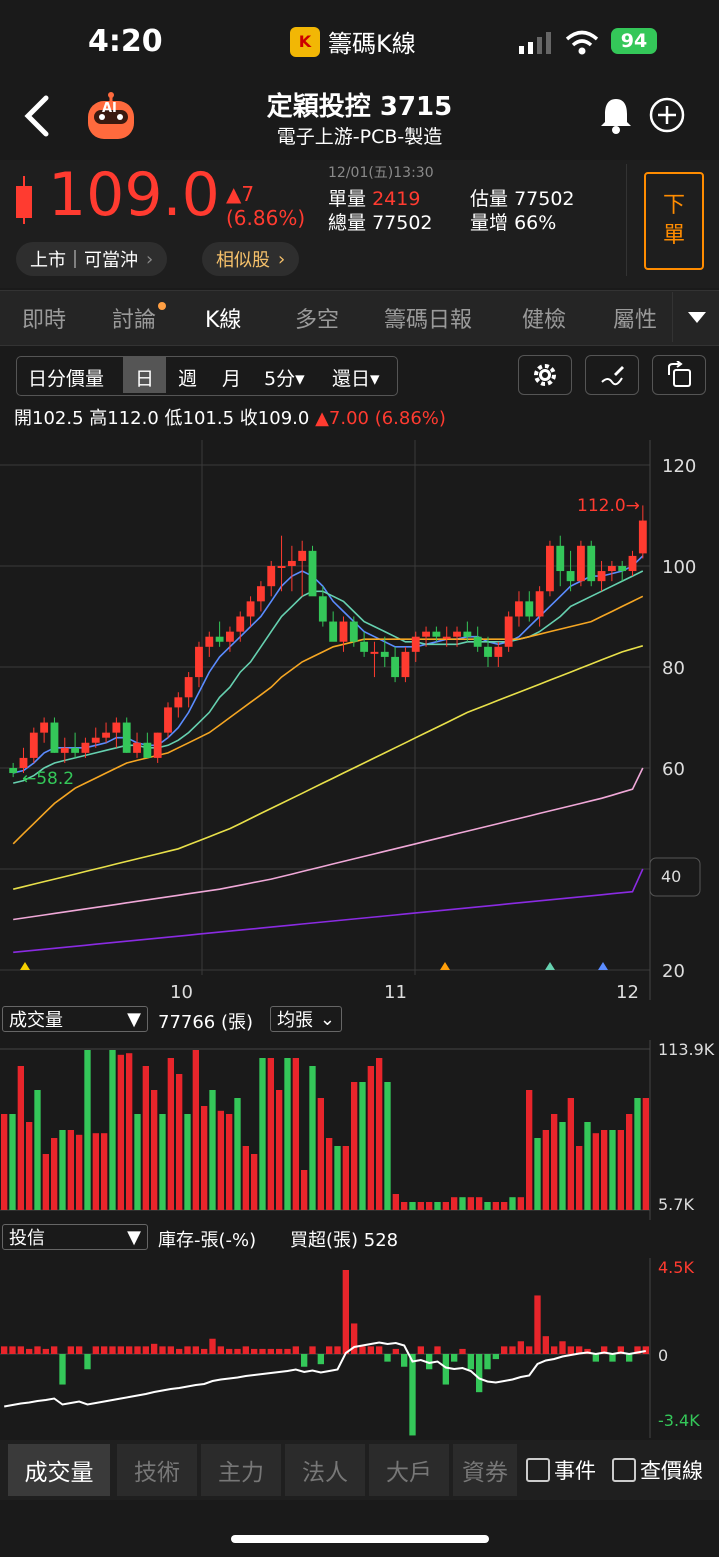 The image size is (719, 1557). What do you see at coordinates (305, 41) in the screenshot?
I see `app-logo-icon: K` at bounding box center [305, 41].